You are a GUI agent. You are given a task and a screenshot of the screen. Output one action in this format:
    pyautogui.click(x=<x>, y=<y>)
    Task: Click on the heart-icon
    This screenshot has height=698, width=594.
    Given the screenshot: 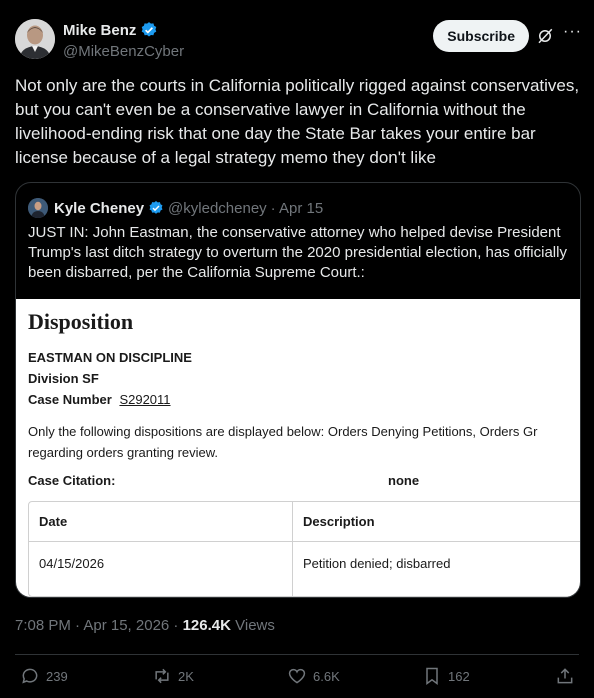 What is the action you would take?
    pyautogui.click(x=297, y=676)
    